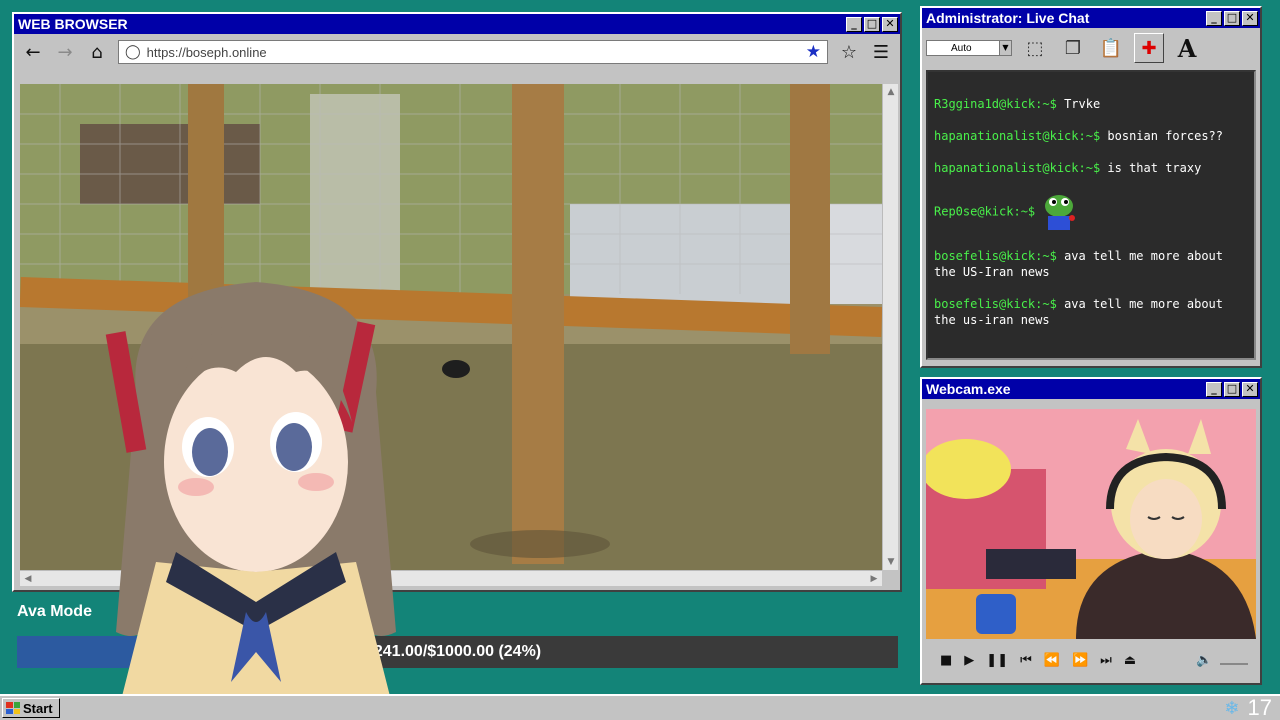 The height and width of the screenshot is (720, 1280). I want to click on system-tray: ❄ 17, so click(1248, 707).